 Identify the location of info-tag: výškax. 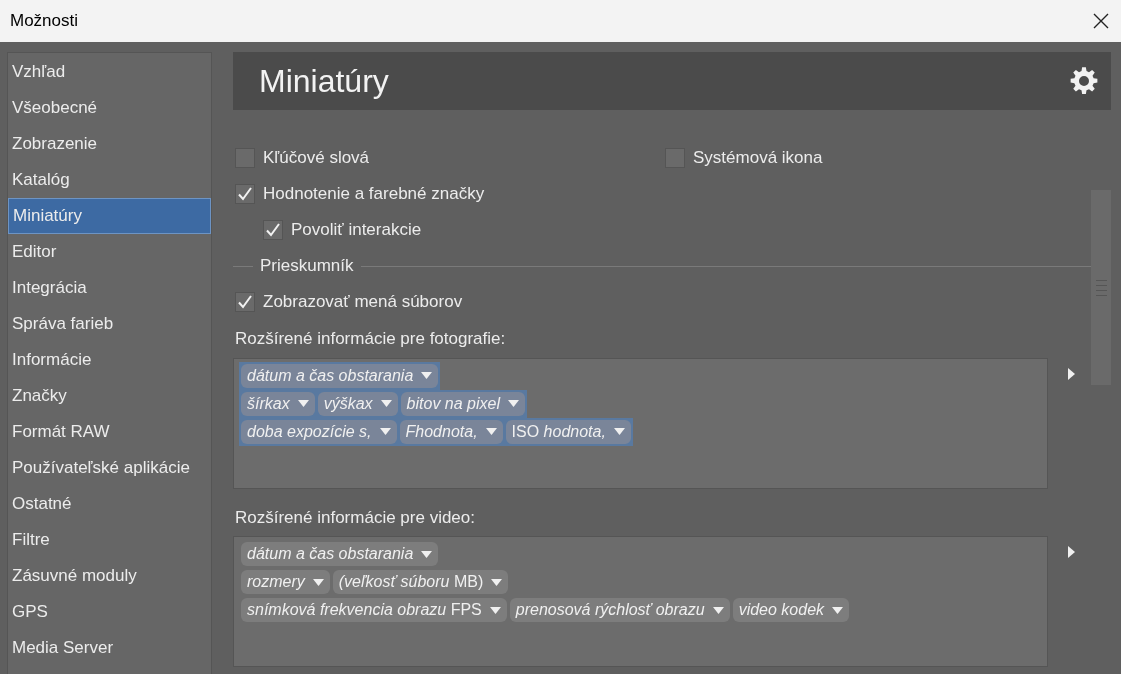
(357, 403).